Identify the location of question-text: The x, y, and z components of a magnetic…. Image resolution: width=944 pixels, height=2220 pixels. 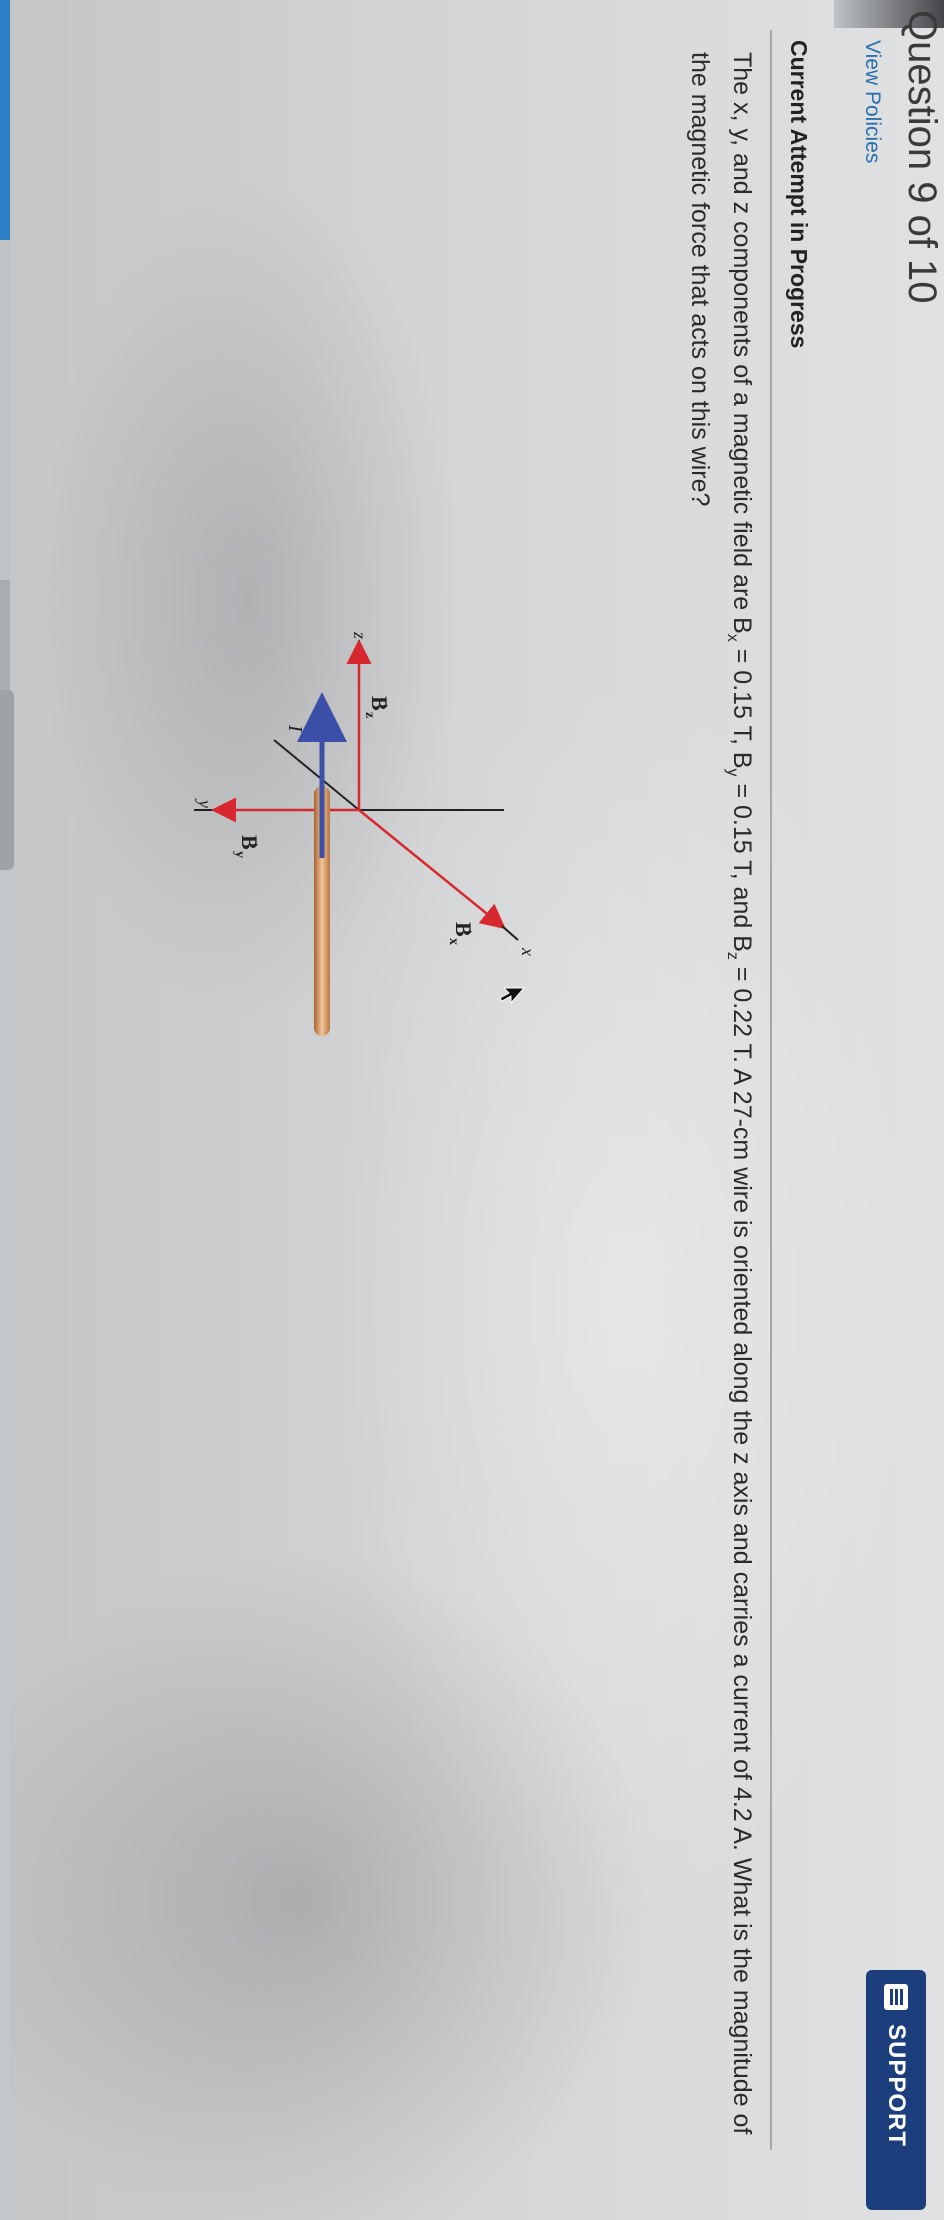
(720, 1102).